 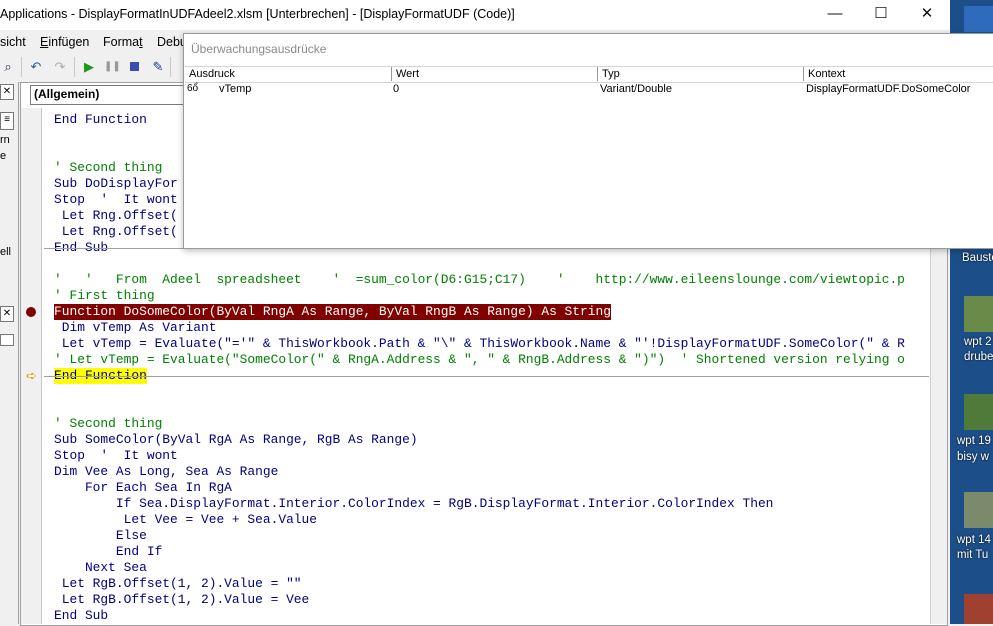 What do you see at coordinates (9, 353) in the screenshot?
I see `project-explorer-panel` at bounding box center [9, 353].